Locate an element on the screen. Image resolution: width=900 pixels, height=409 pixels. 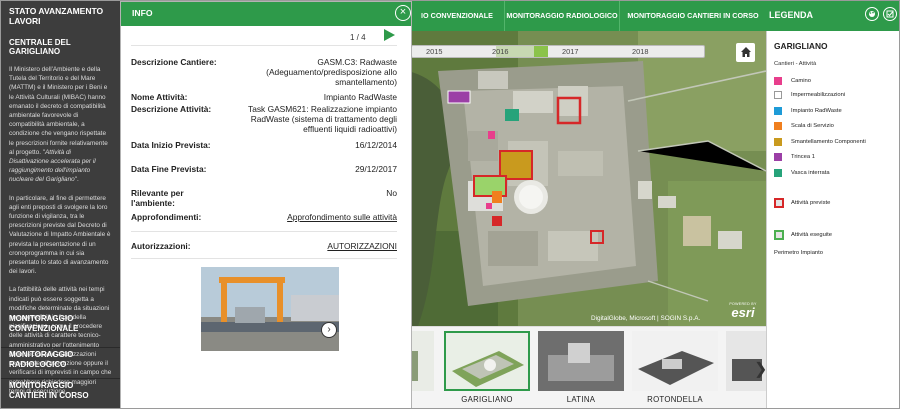
legend-label: Vasca interrata is located at coordinates (810, 173).